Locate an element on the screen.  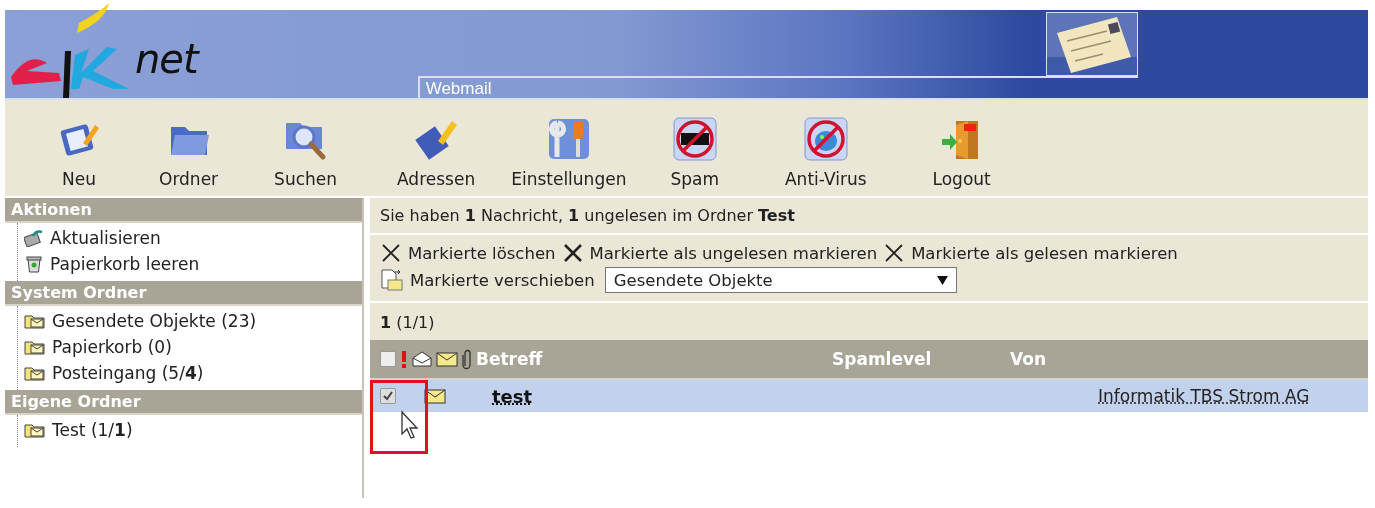
folder-dropdown: Gesendete Objekte is located at coordinates (780, 280).